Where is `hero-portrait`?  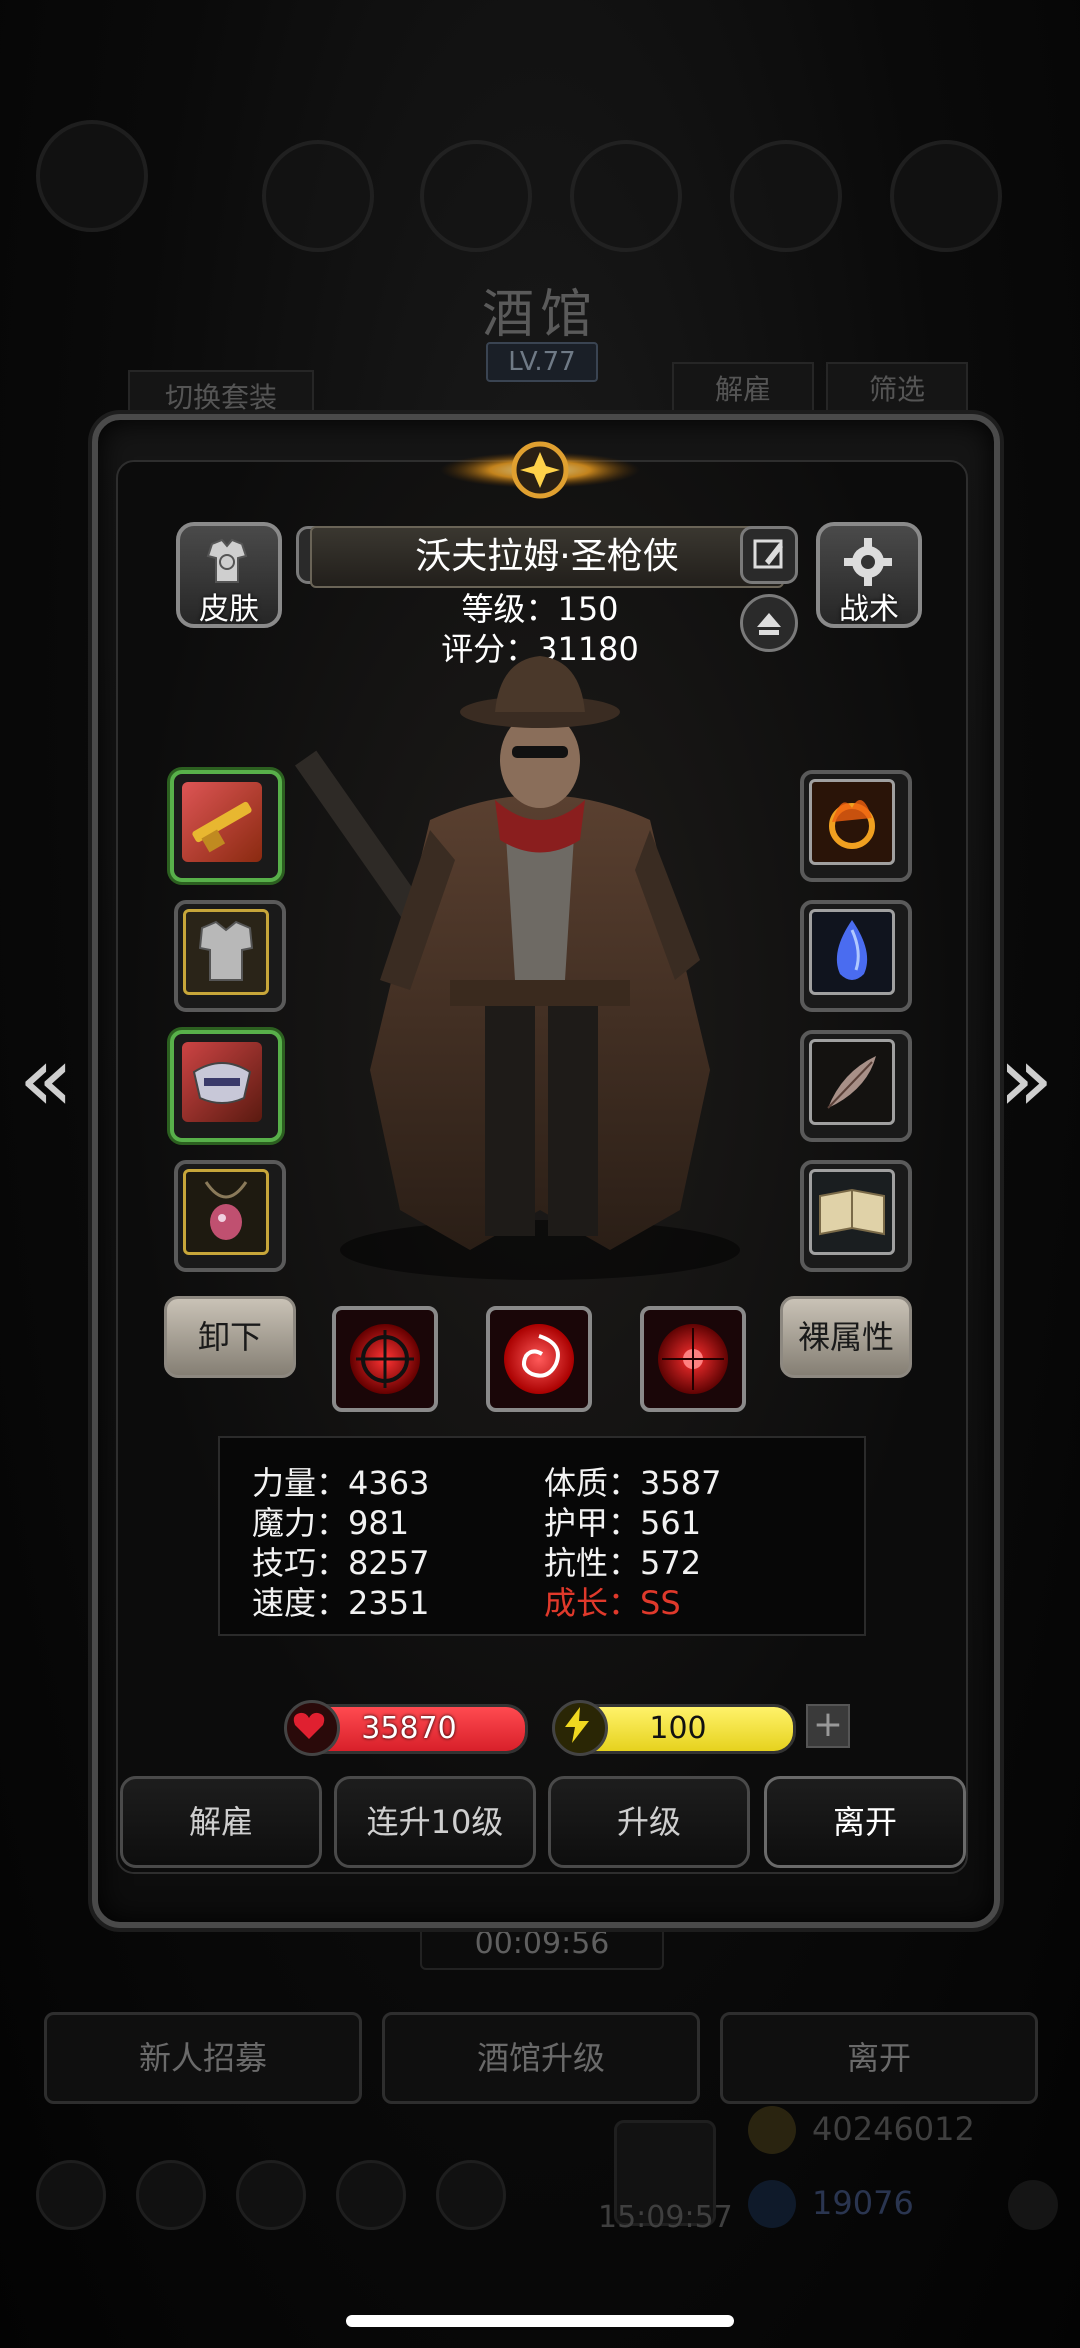 hero-portrait is located at coordinates (517, 968).